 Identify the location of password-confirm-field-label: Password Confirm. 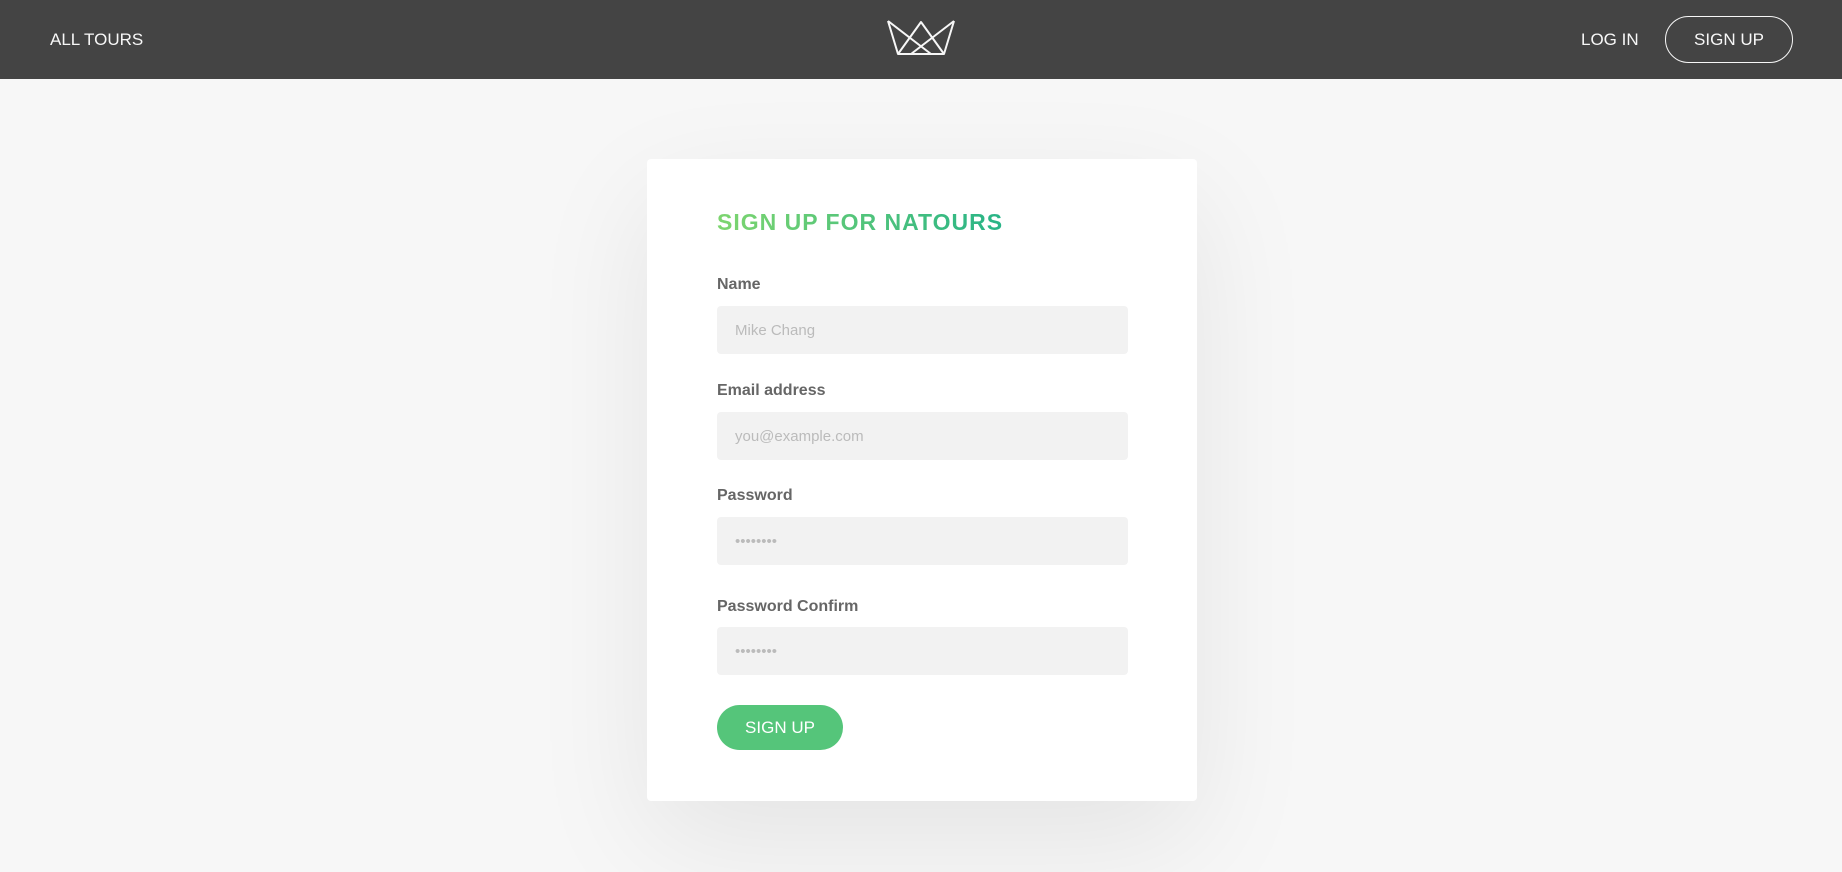
(788, 606).